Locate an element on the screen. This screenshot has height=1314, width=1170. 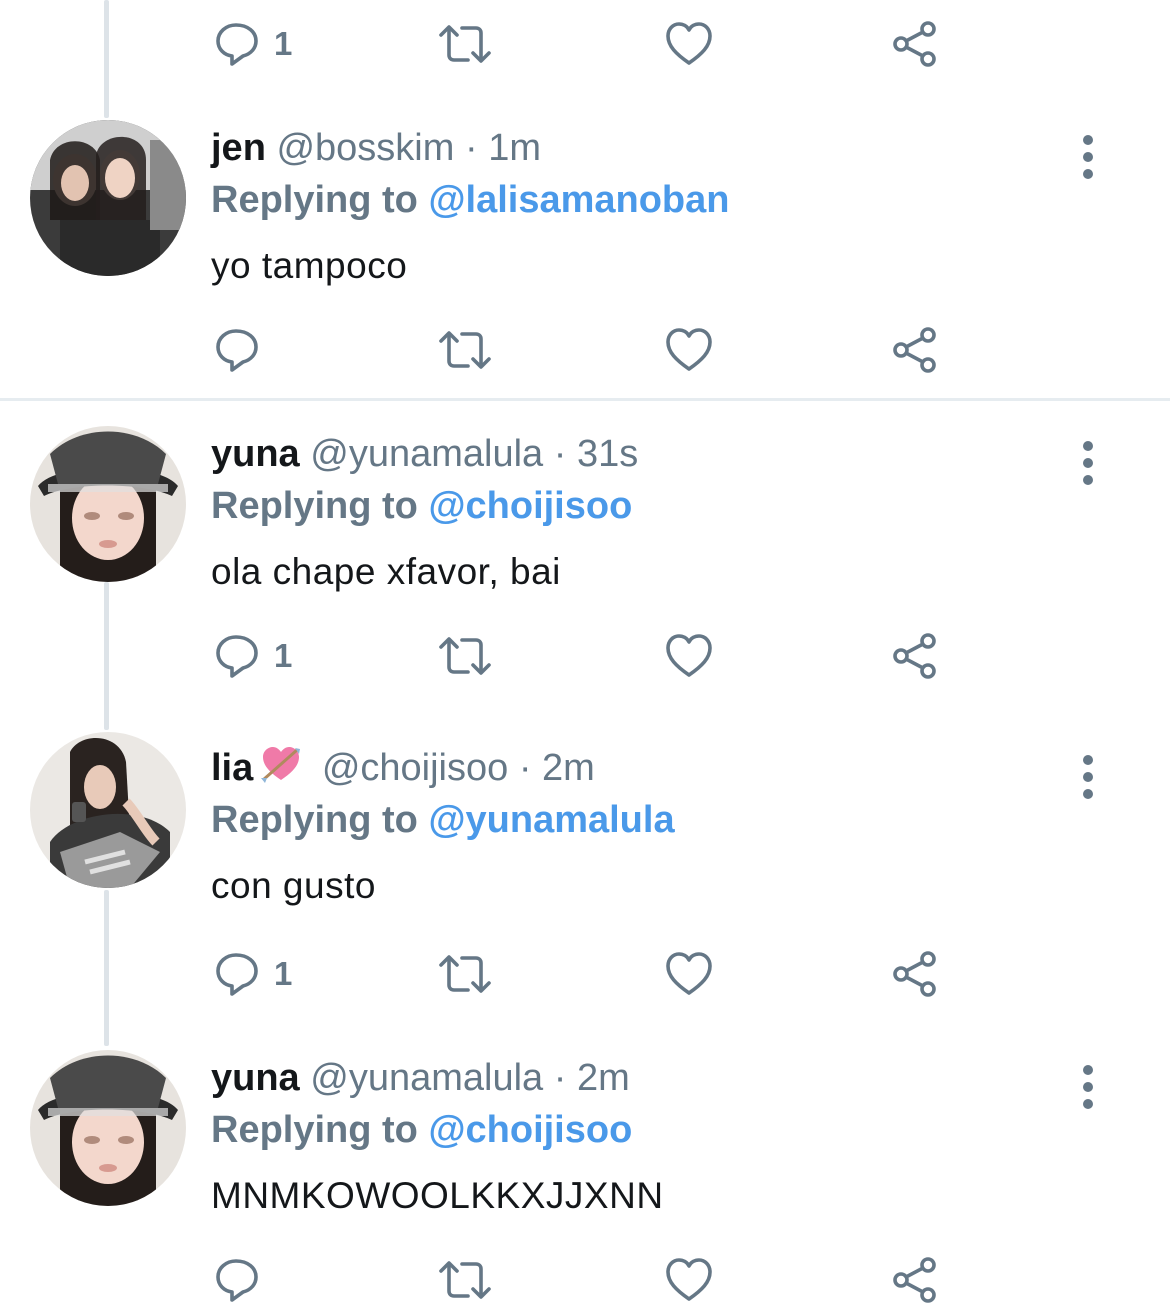
tweet-header: yuna @yunamalula · 31s is located at coordinates (424, 454).